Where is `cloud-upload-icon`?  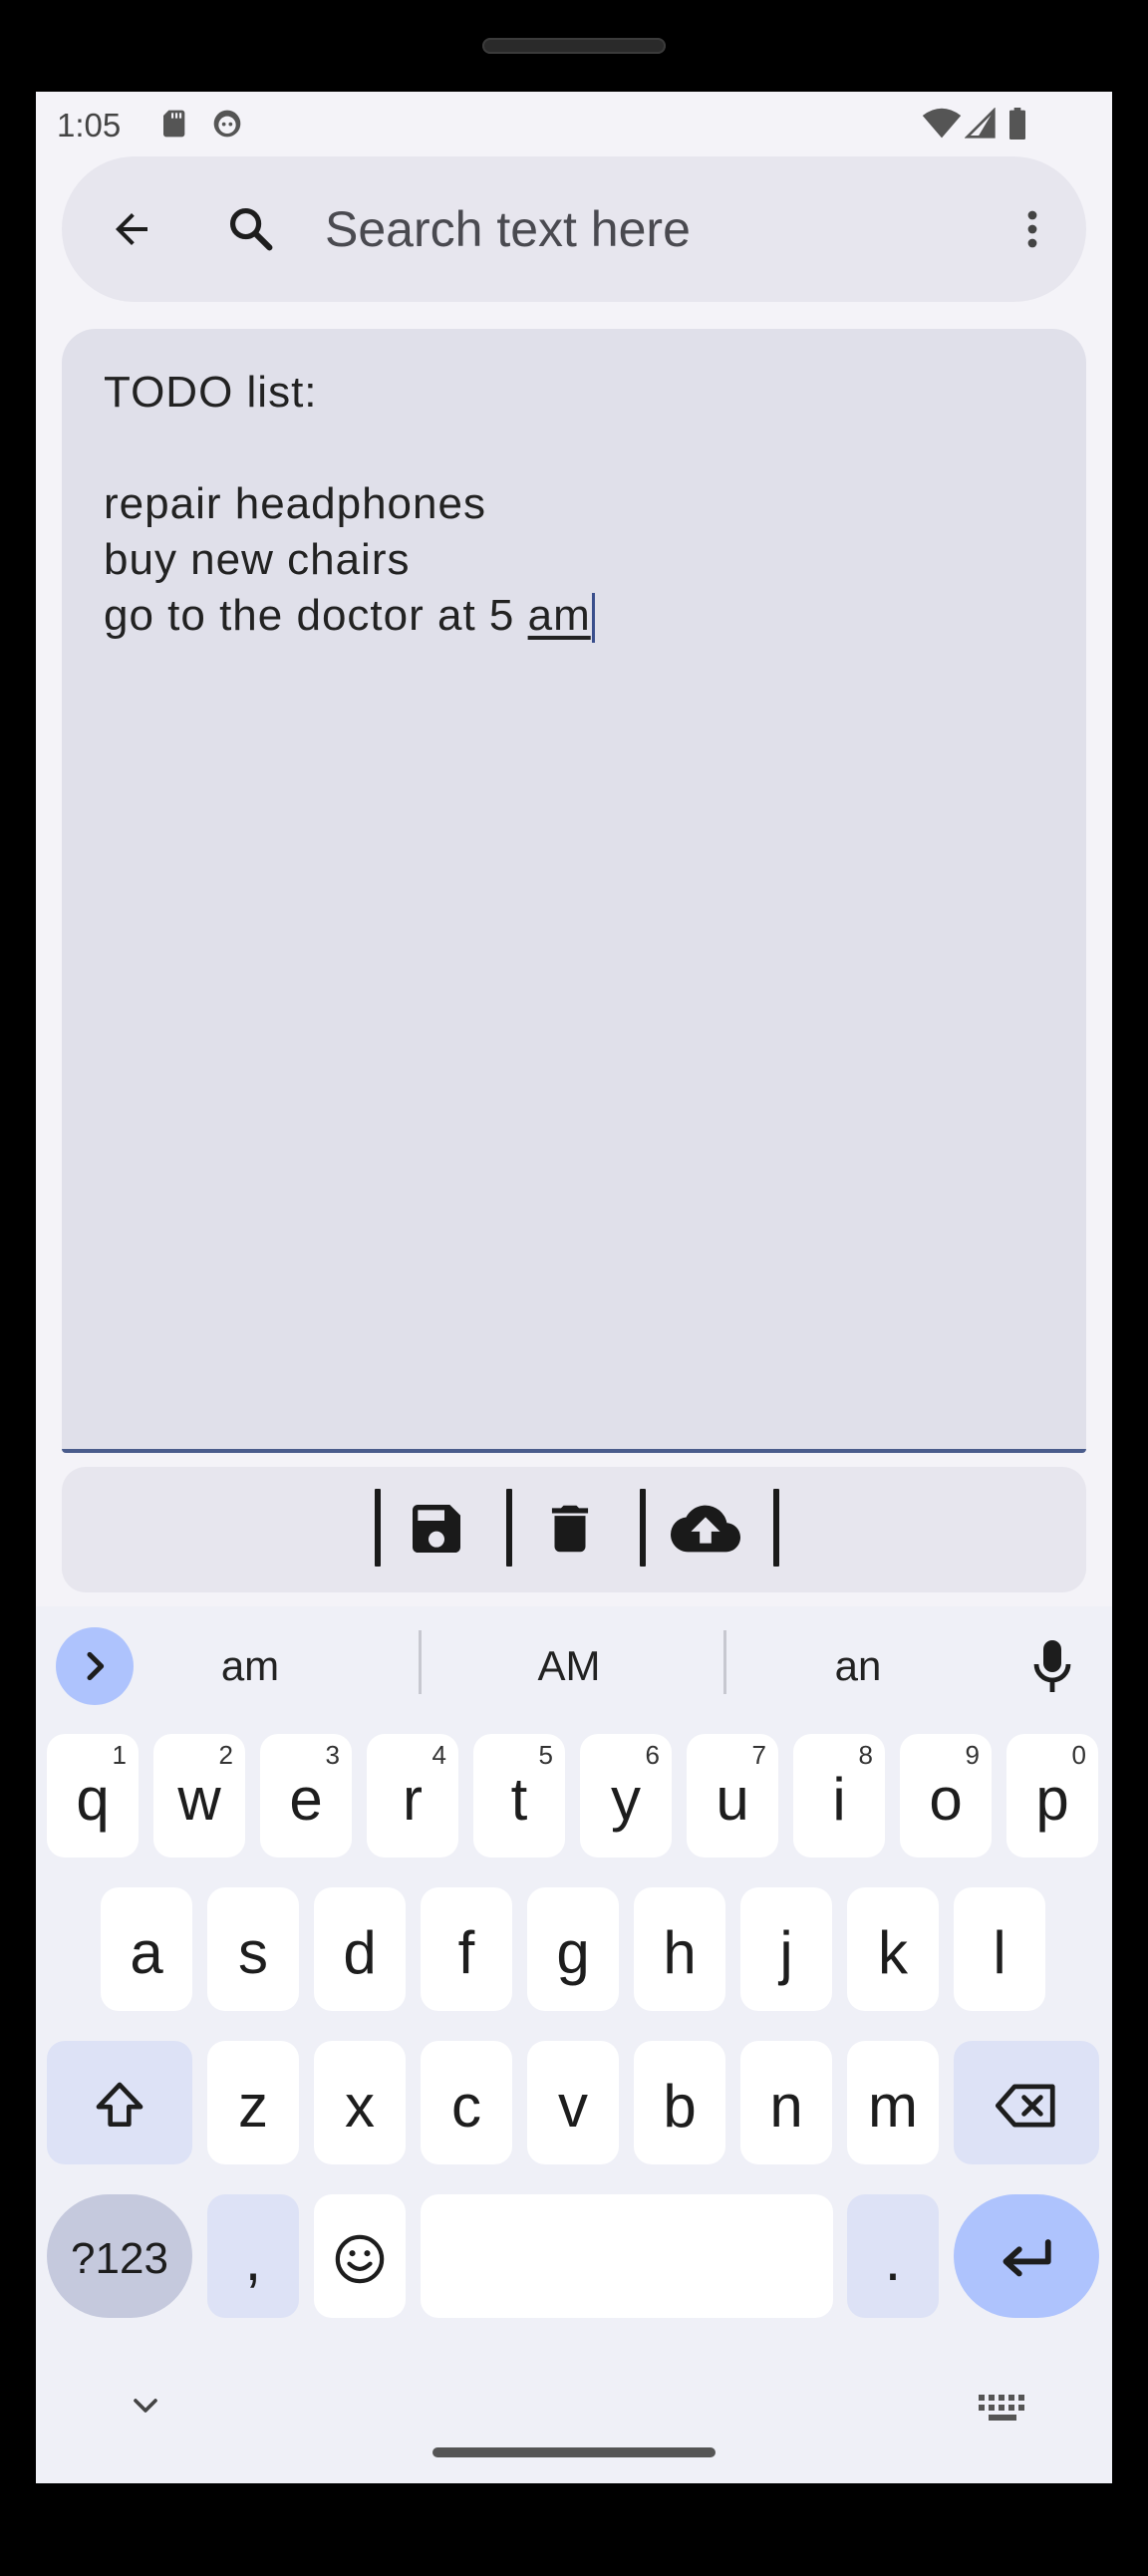
cloud-upload-icon is located at coordinates (705, 1529).